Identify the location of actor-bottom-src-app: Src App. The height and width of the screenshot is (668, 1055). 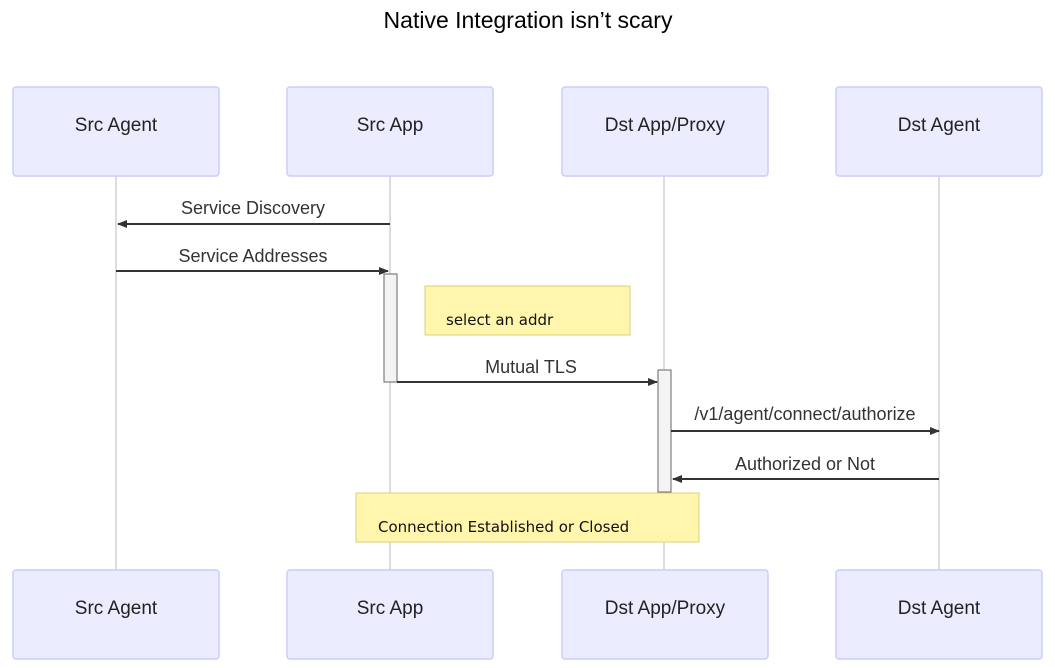
(390, 614).